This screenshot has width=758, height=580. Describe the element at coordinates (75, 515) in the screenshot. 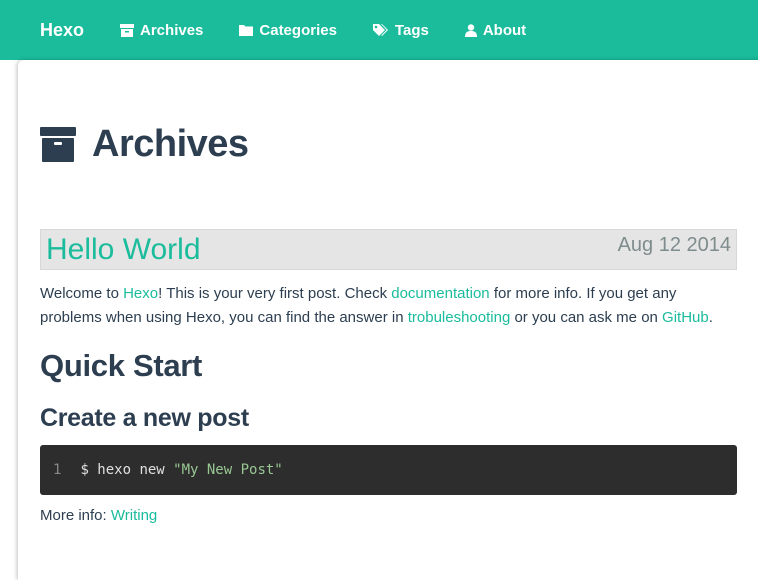

I see `more-info-label: More info:` at that location.